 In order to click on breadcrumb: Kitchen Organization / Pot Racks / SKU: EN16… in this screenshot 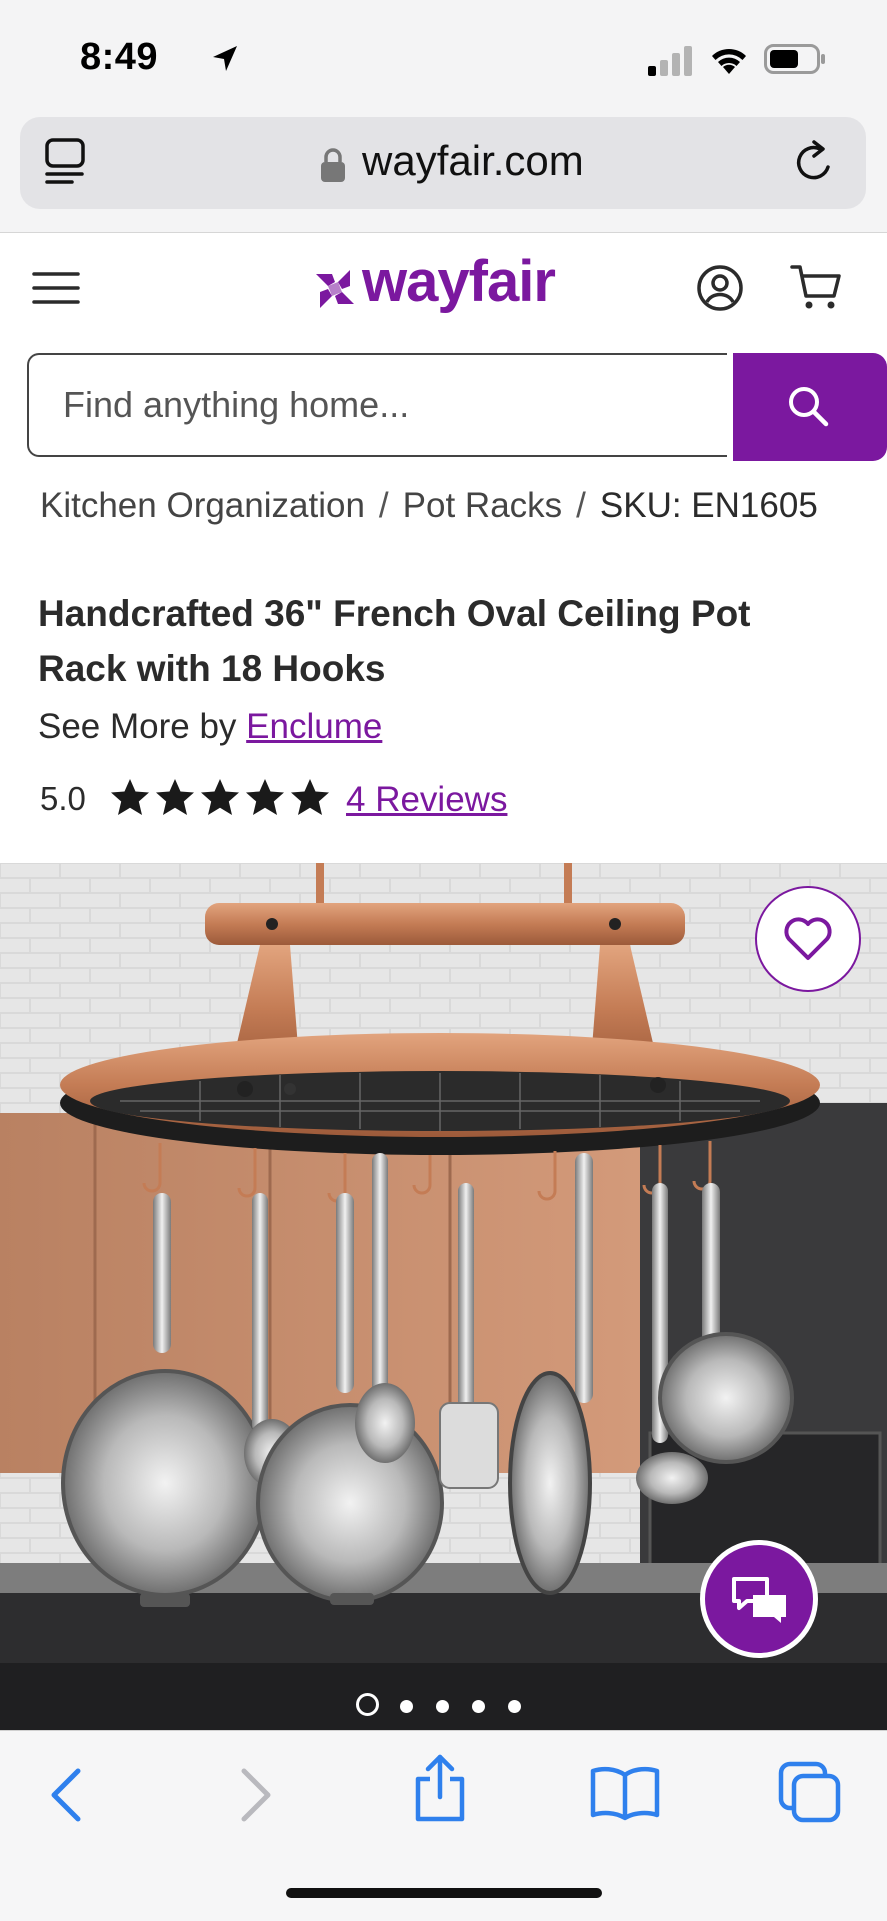, I will do `click(429, 506)`.